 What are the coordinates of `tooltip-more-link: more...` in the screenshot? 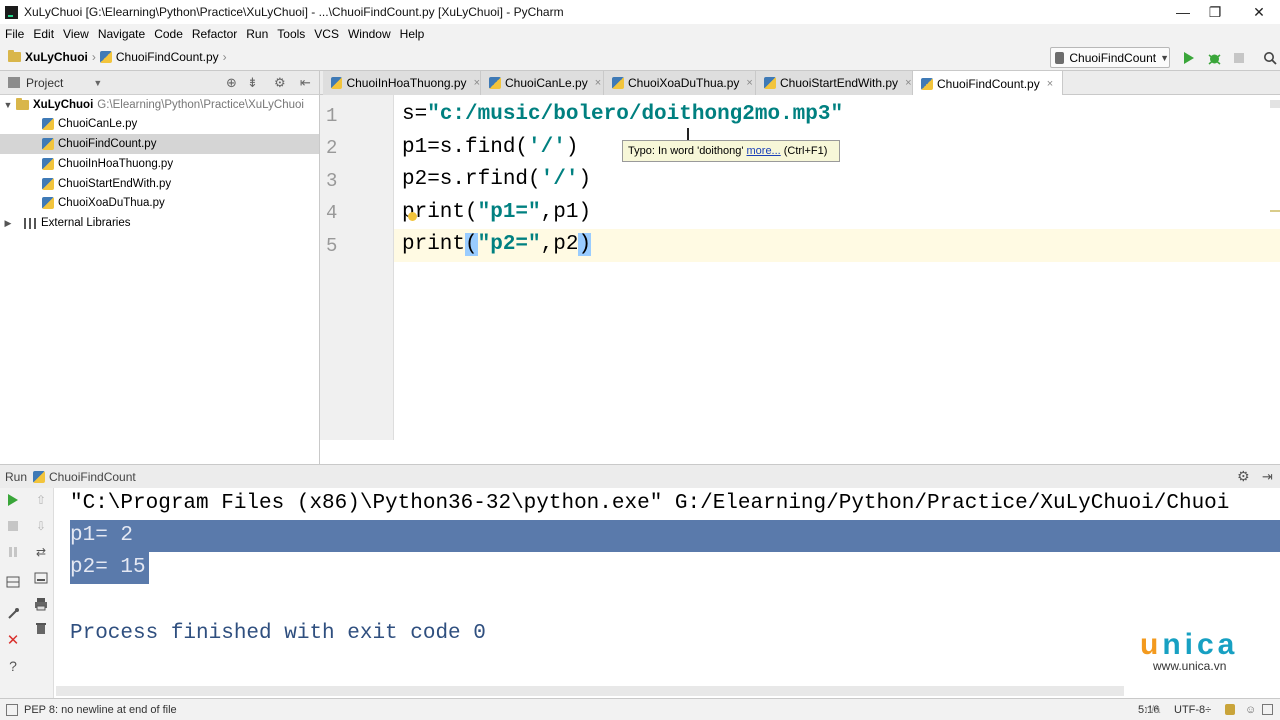 It's located at (764, 151).